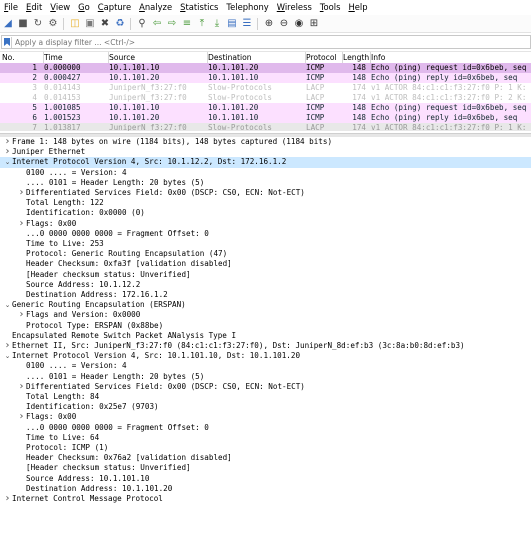 The image size is (531, 535). What do you see at coordinates (449, 67) in the screenshot?
I see `packet-cell-info: Echo (ping) request id=0x6beb, seq` at bounding box center [449, 67].